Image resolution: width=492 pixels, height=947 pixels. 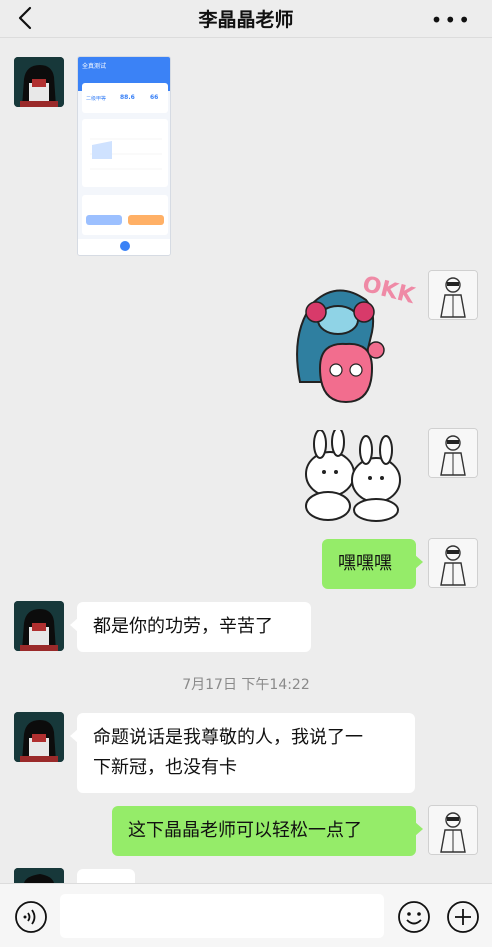 I want to click on input-bar, so click(x=246, y=915).